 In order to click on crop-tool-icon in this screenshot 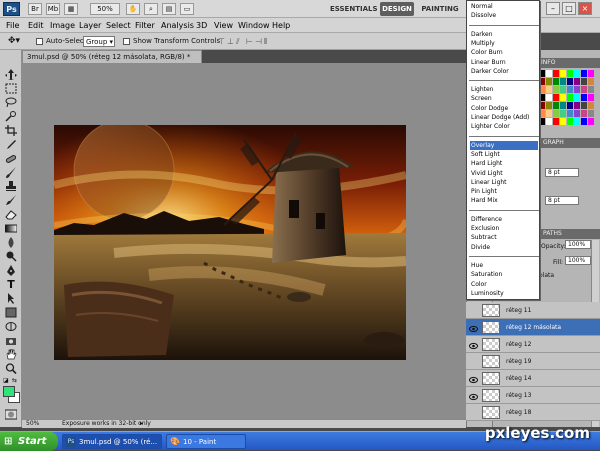, I will do `click(11, 130)`.